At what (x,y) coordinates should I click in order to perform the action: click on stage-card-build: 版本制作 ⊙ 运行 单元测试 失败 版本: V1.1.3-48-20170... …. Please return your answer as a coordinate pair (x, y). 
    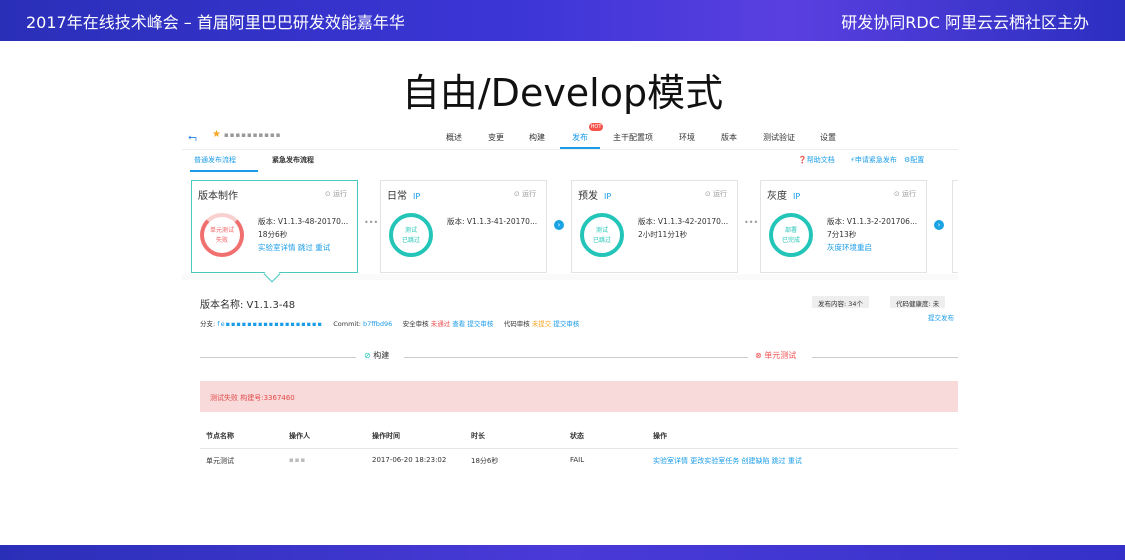
    Looking at the image, I should click on (274, 226).